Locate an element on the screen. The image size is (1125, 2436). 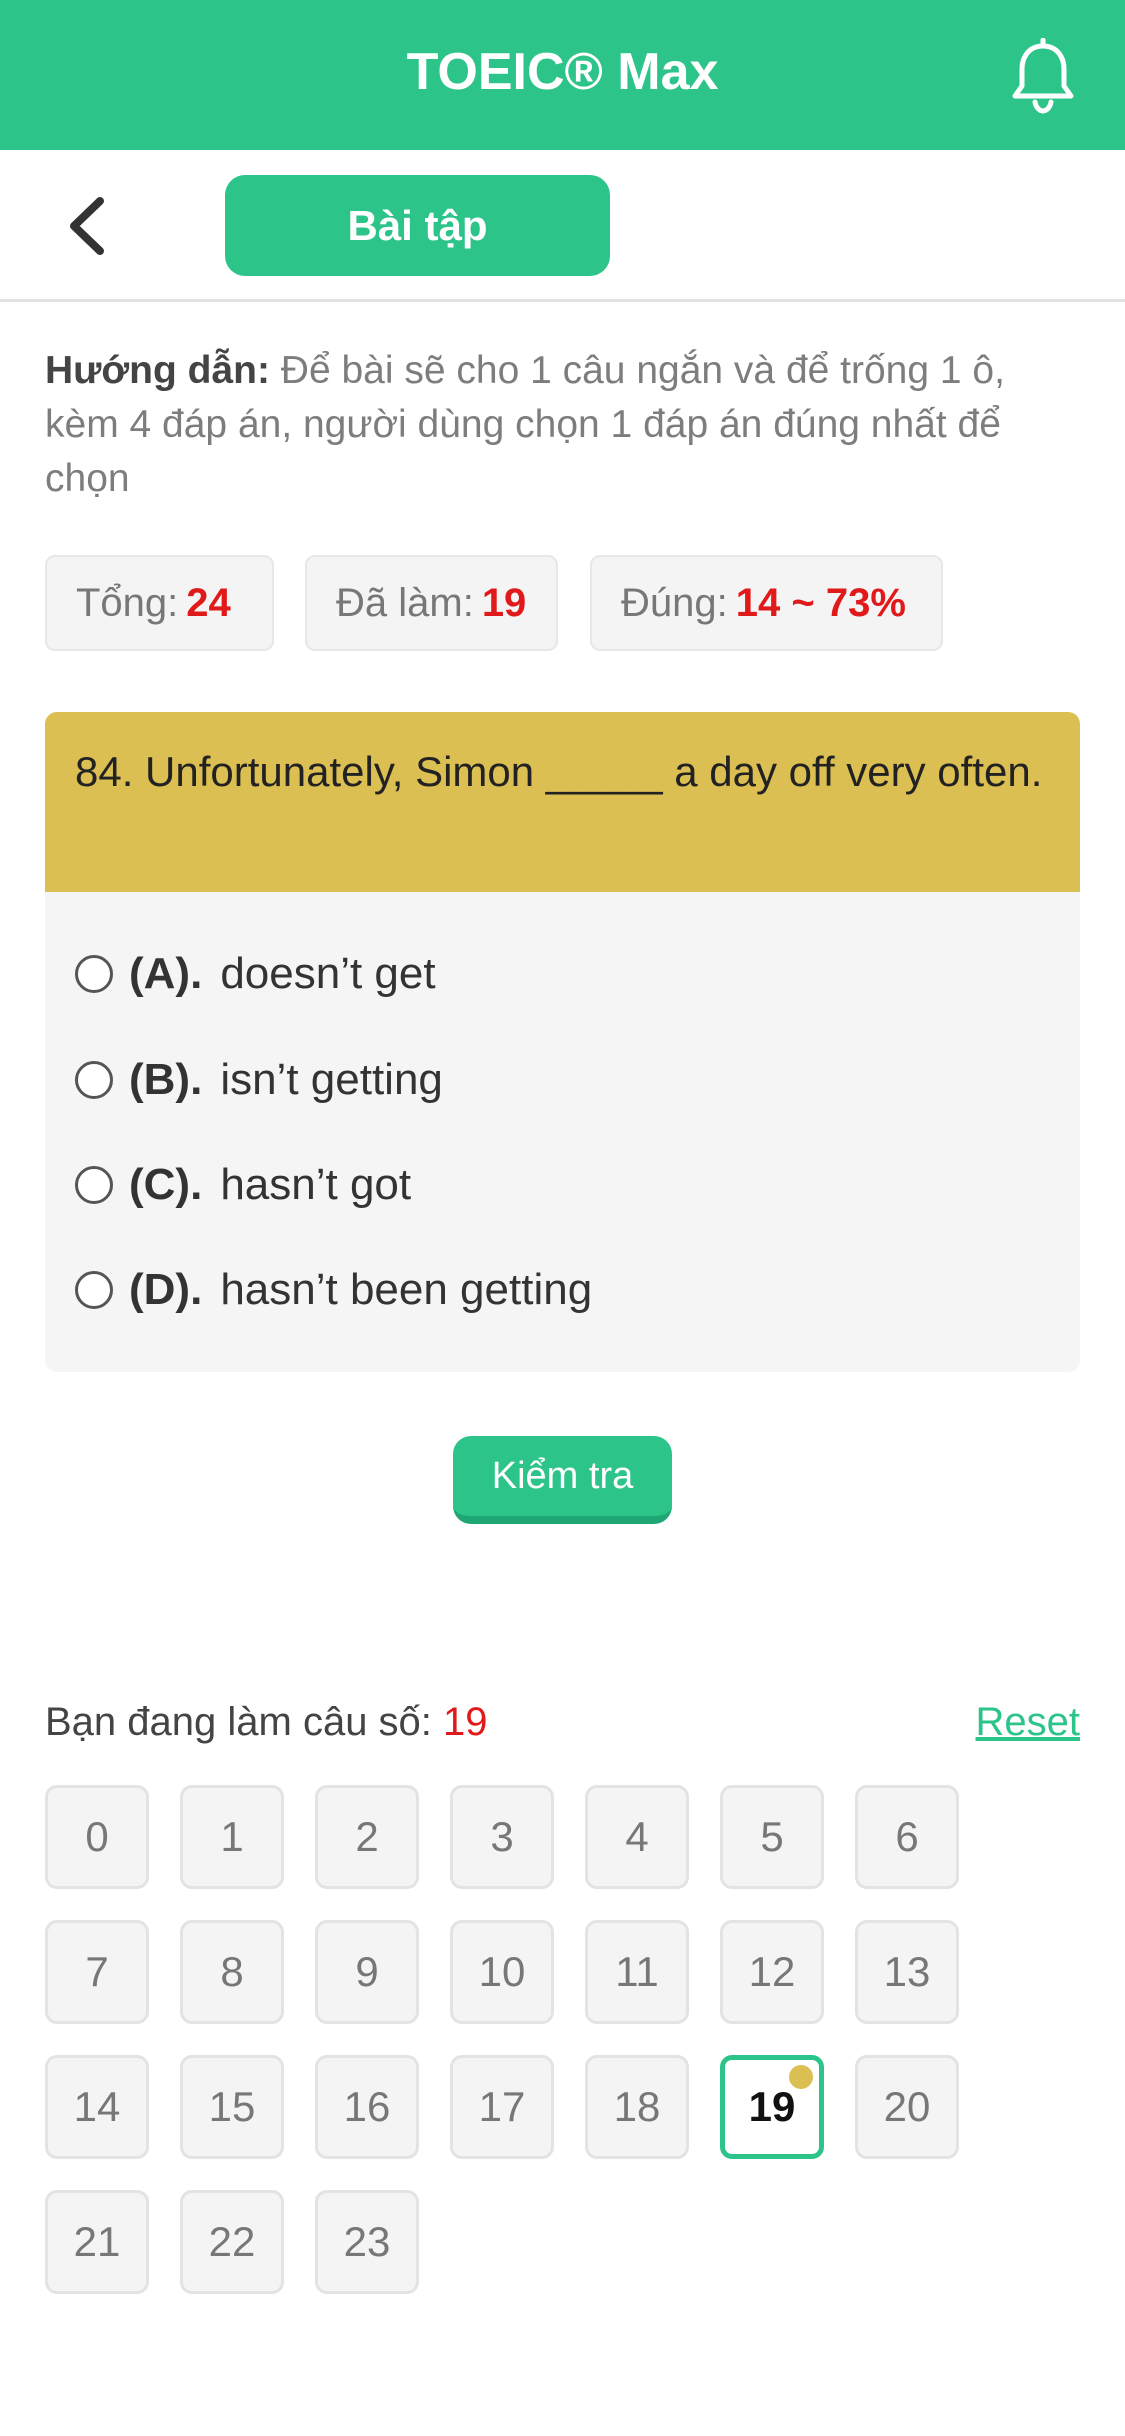
question-number-label: 10 is located at coordinates (502, 1971).